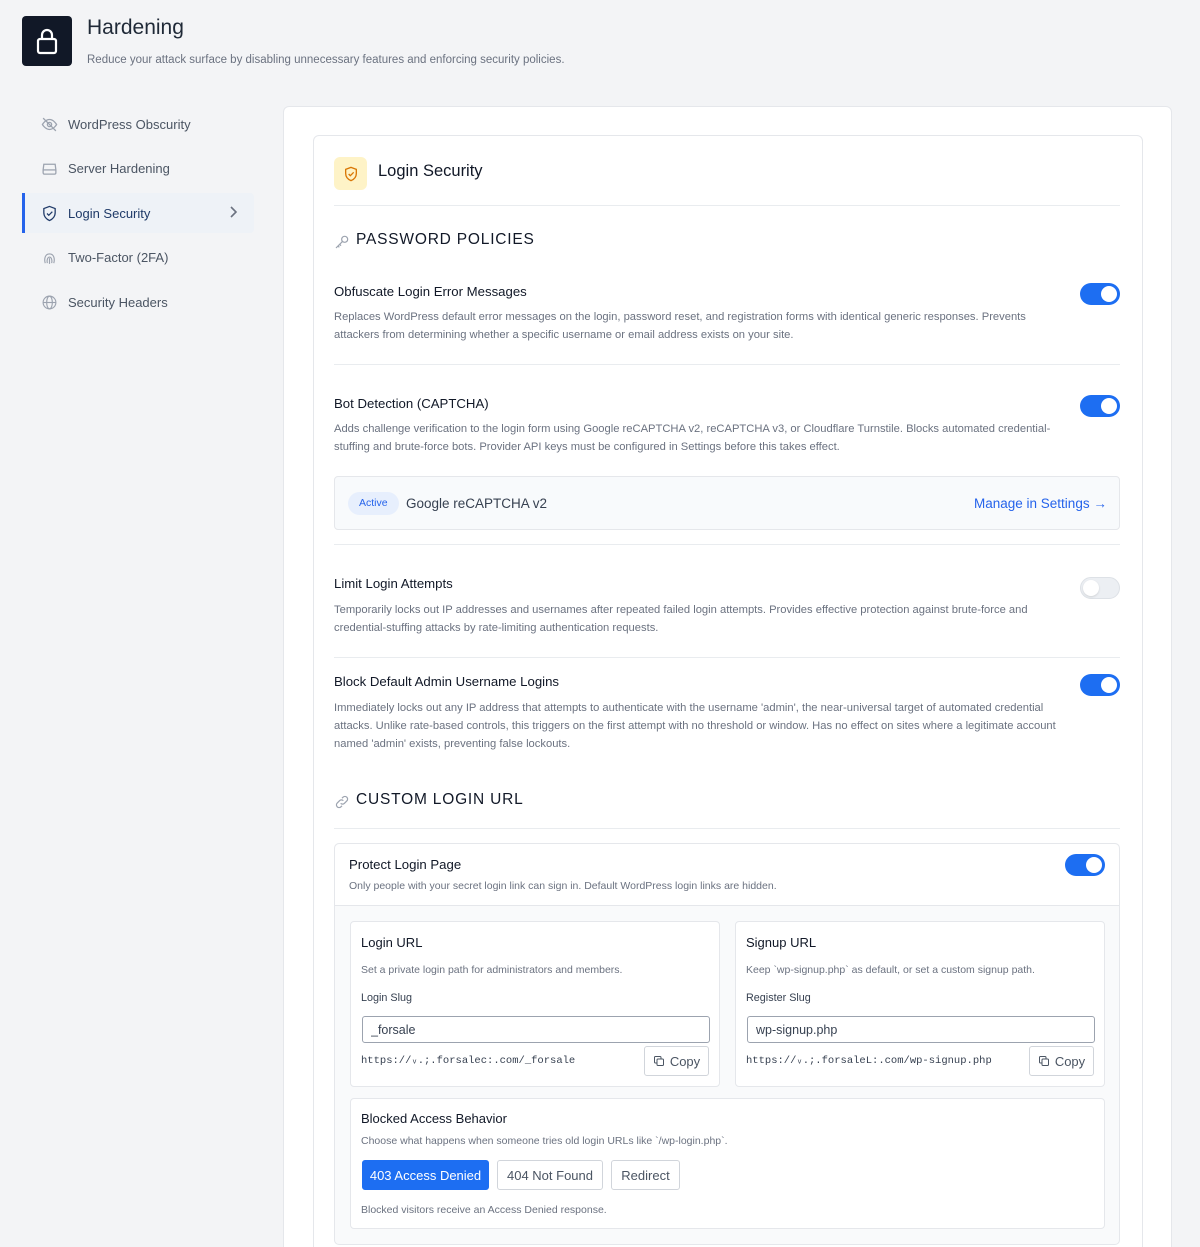 This screenshot has height=1247, width=1200. What do you see at coordinates (1100, 685) in the screenshot?
I see `block-admin-toggle` at bounding box center [1100, 685].